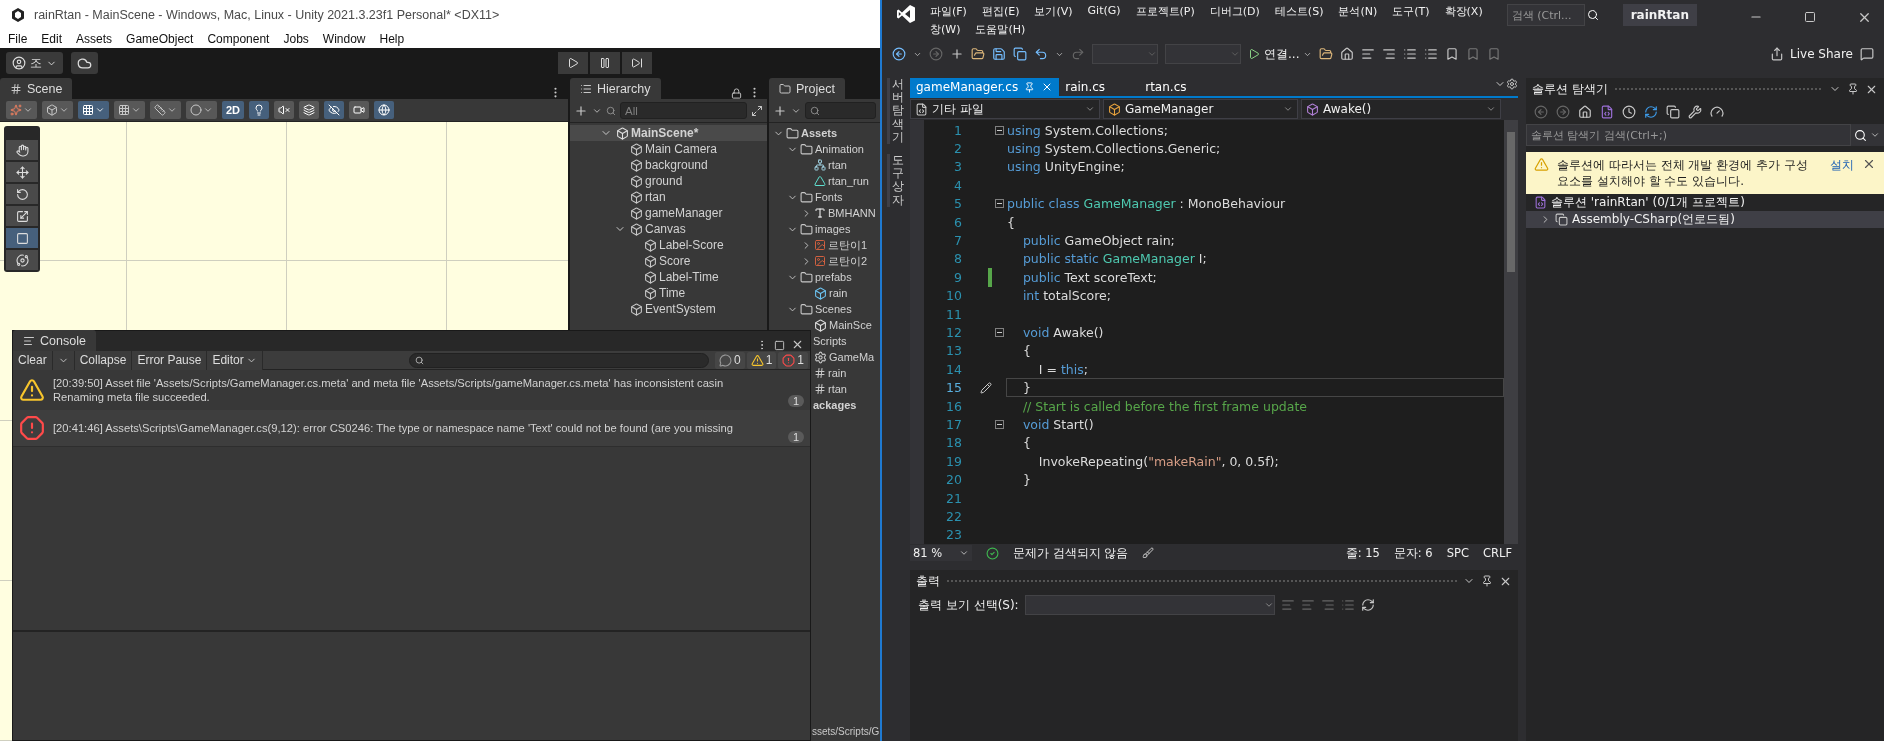 The width and height of the screenshot is (1884, 741). I want to click on snap-button, so click(129, 110).